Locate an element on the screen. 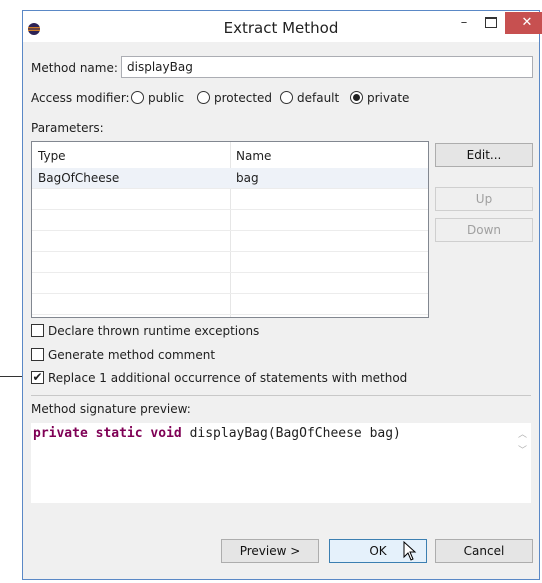 Image resolution: width=542 pixels, height=583 pixels. callout-line is located at coordinates (11, 376).